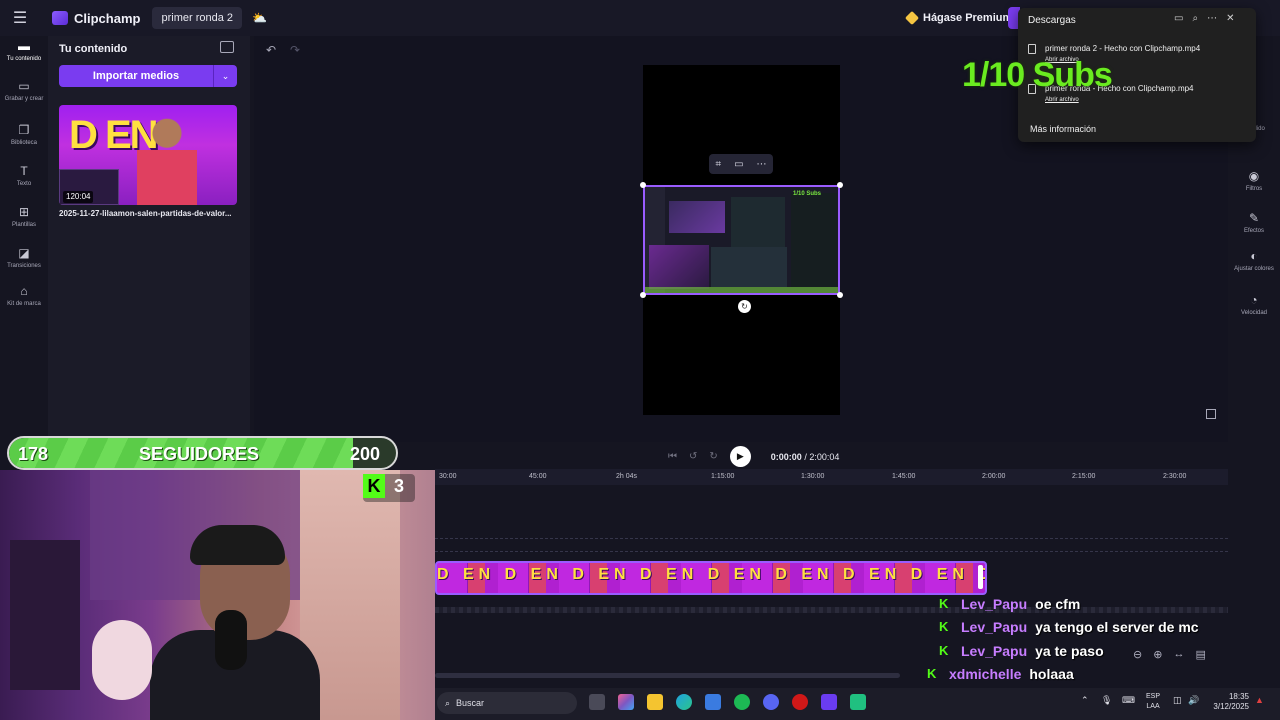 This screenshot has width=1280, height=720. Describe the element at coordinates (20, 18) in the screenshot. I see `menu-icon: ☰` at that location.